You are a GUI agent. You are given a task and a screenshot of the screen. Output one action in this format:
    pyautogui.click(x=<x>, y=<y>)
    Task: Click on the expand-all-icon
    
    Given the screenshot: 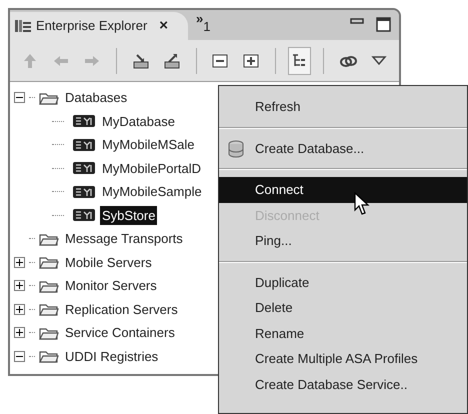 What is the action you would take?
    pyautogui.click(x=251, y=61)
    